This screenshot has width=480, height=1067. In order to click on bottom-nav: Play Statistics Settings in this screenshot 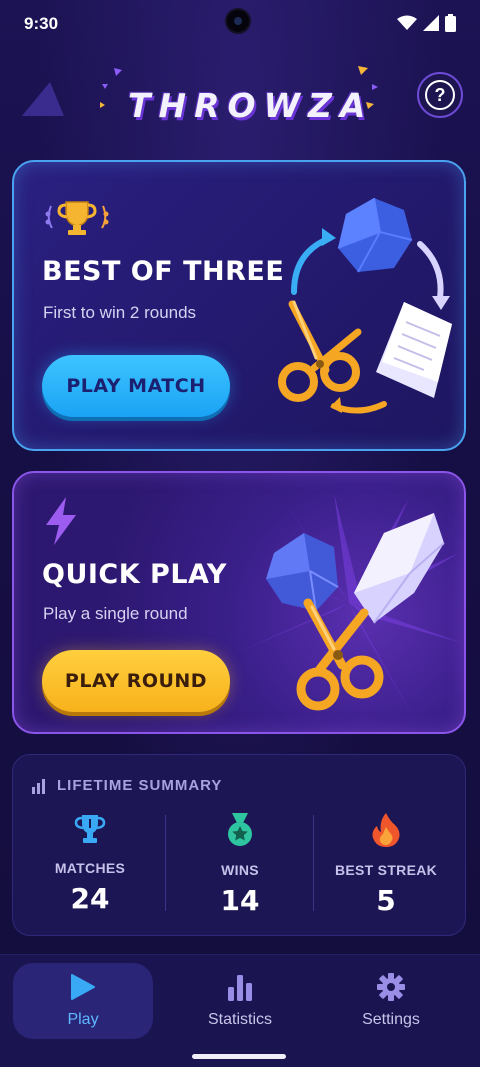, I will do `click(240, 1010)`.